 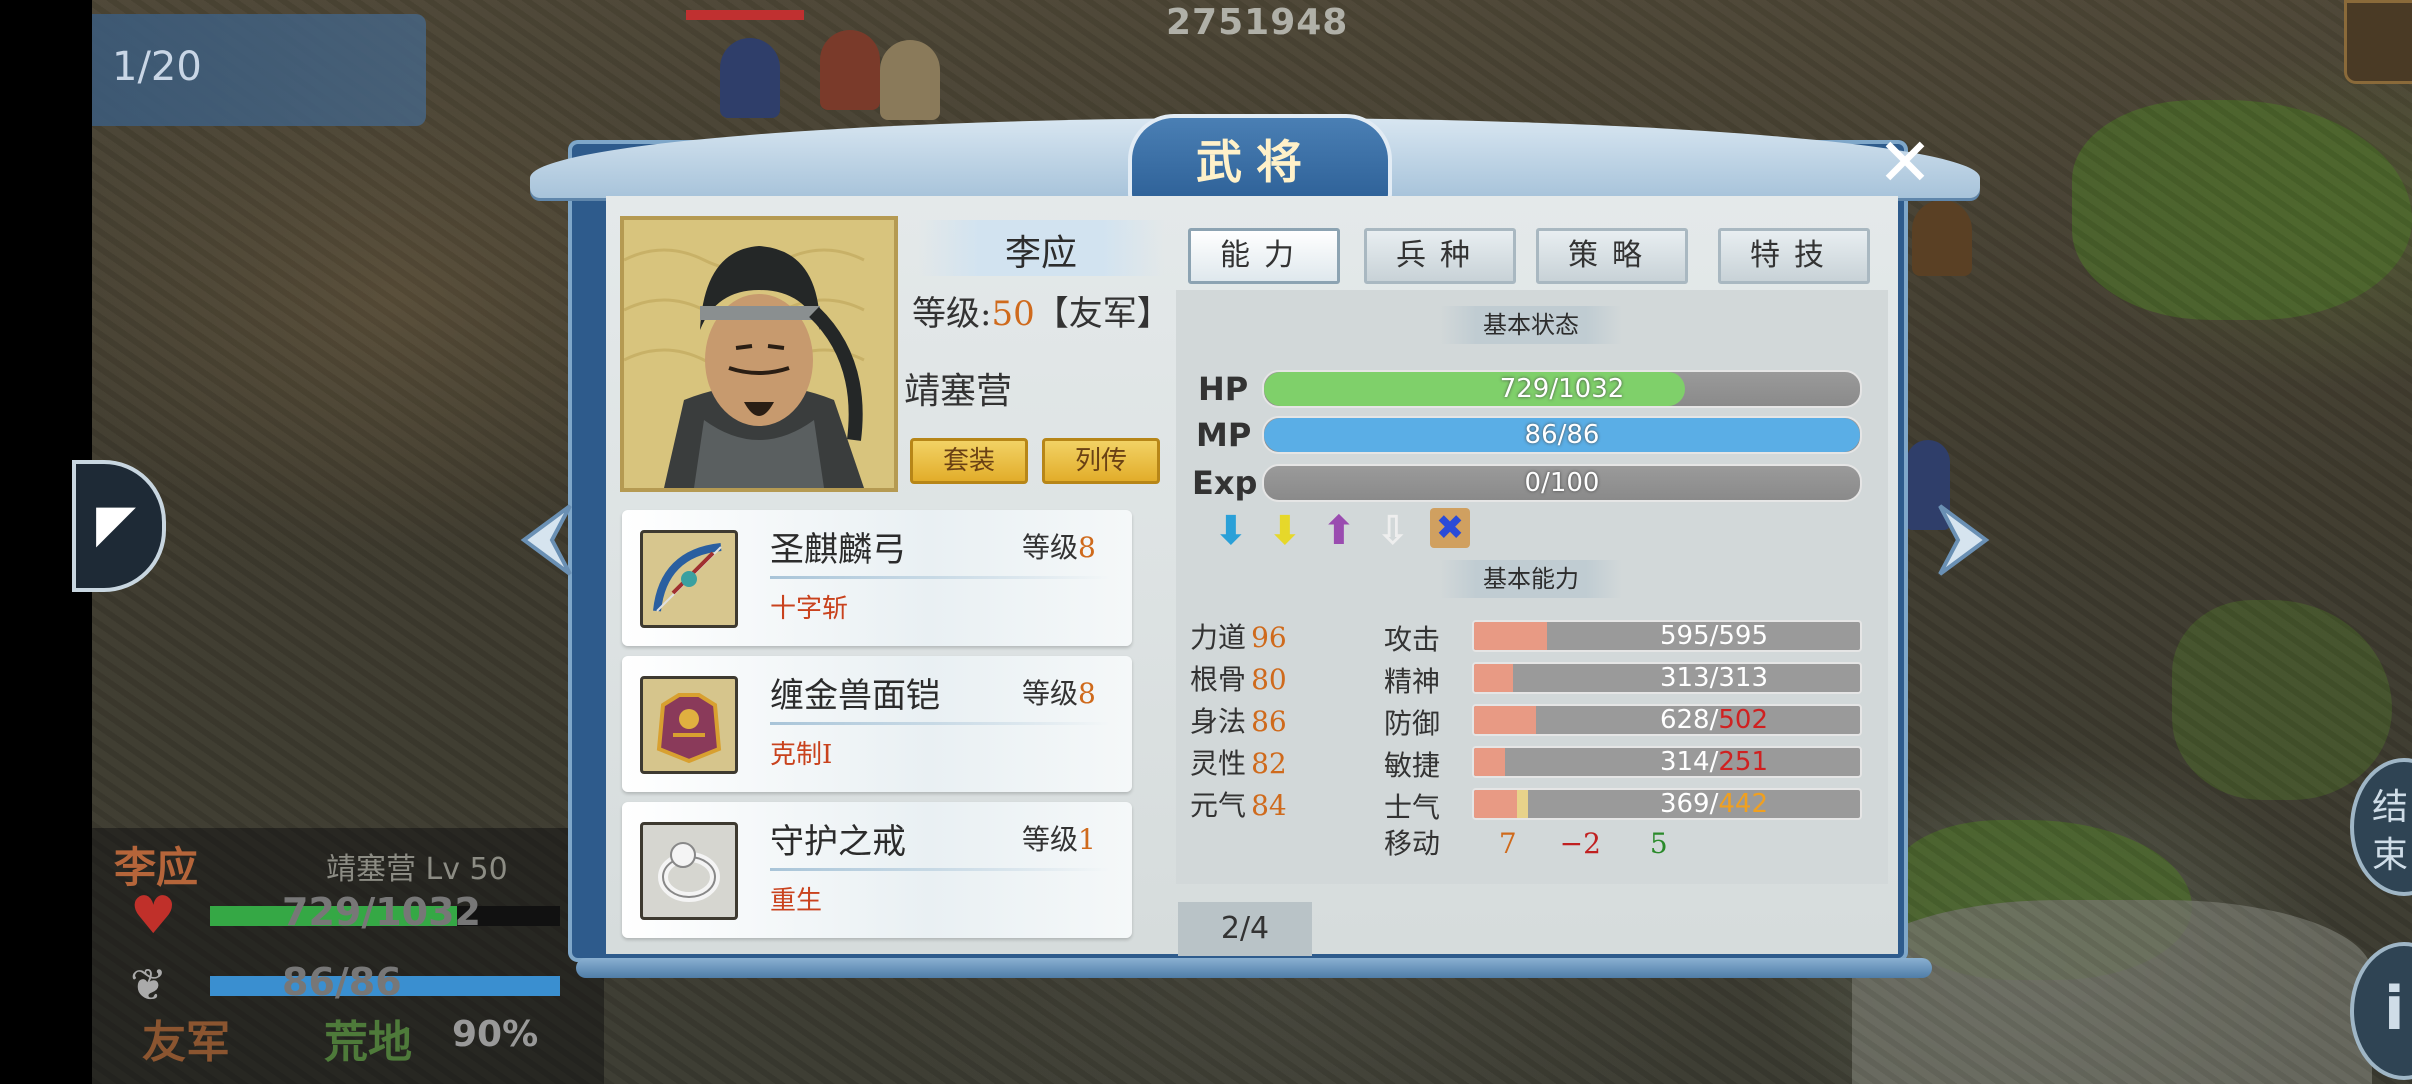 What do you see at coordinates (1238, 763) in the screenshot?
I see `attribute-row: 灵性 82` at bounding box center [1238, 763].